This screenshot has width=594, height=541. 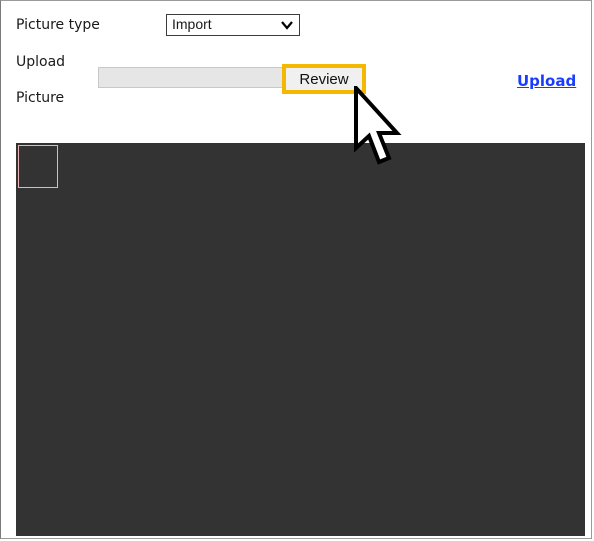 What do you see at coordinates (378, 125) in the screenshot?
I see `mouse-pointer-icon` at bounding box center [378, 125].